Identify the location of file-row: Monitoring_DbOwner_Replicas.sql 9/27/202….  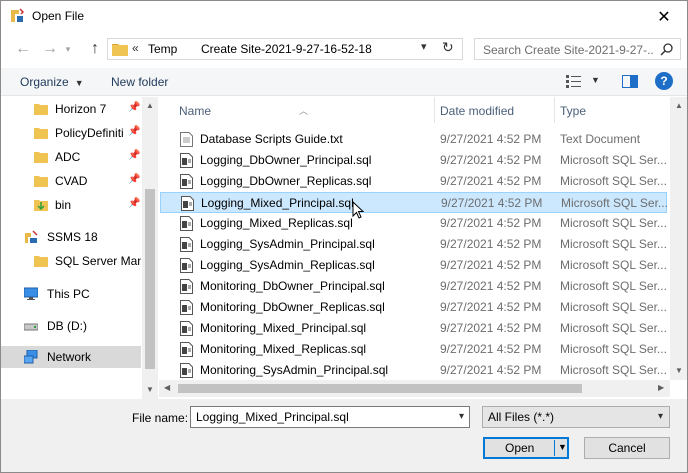
(413, 307).